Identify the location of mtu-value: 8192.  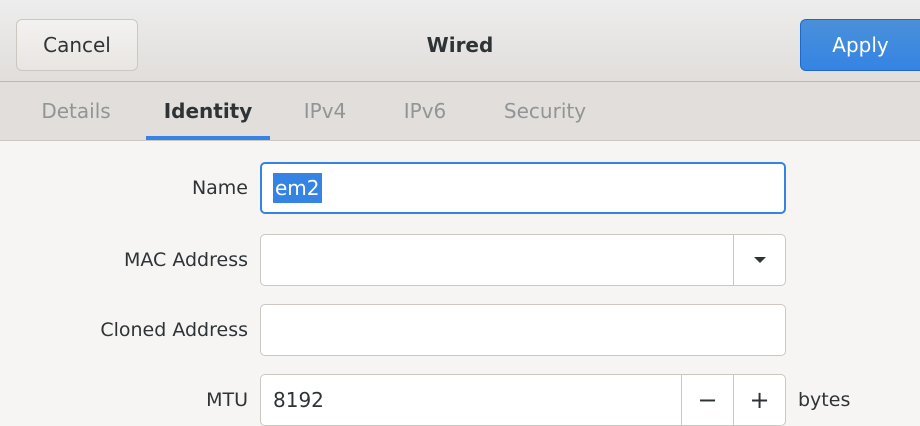
(298, 400).